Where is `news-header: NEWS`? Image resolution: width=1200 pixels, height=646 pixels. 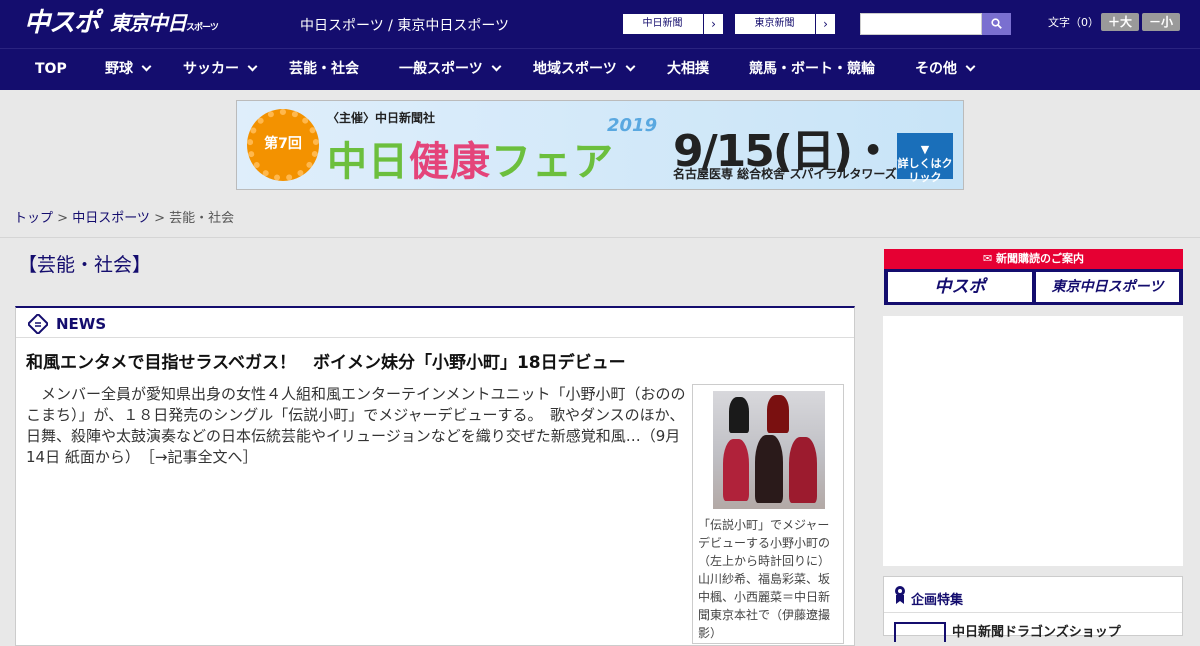
news-header: NEWS is located at coordinates (435, 323).